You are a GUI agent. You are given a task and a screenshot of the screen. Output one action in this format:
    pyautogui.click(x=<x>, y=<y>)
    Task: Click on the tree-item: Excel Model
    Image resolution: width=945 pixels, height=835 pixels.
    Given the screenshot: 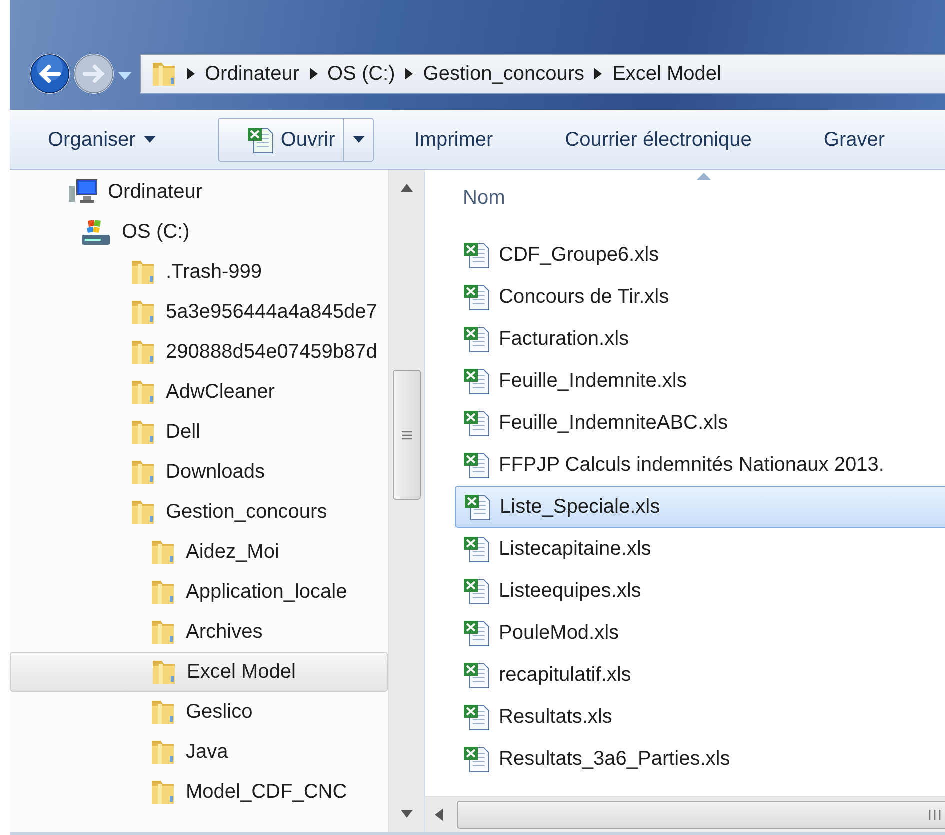 What is the action you would take?
    pyautogui.click(x=199, y=672)
    